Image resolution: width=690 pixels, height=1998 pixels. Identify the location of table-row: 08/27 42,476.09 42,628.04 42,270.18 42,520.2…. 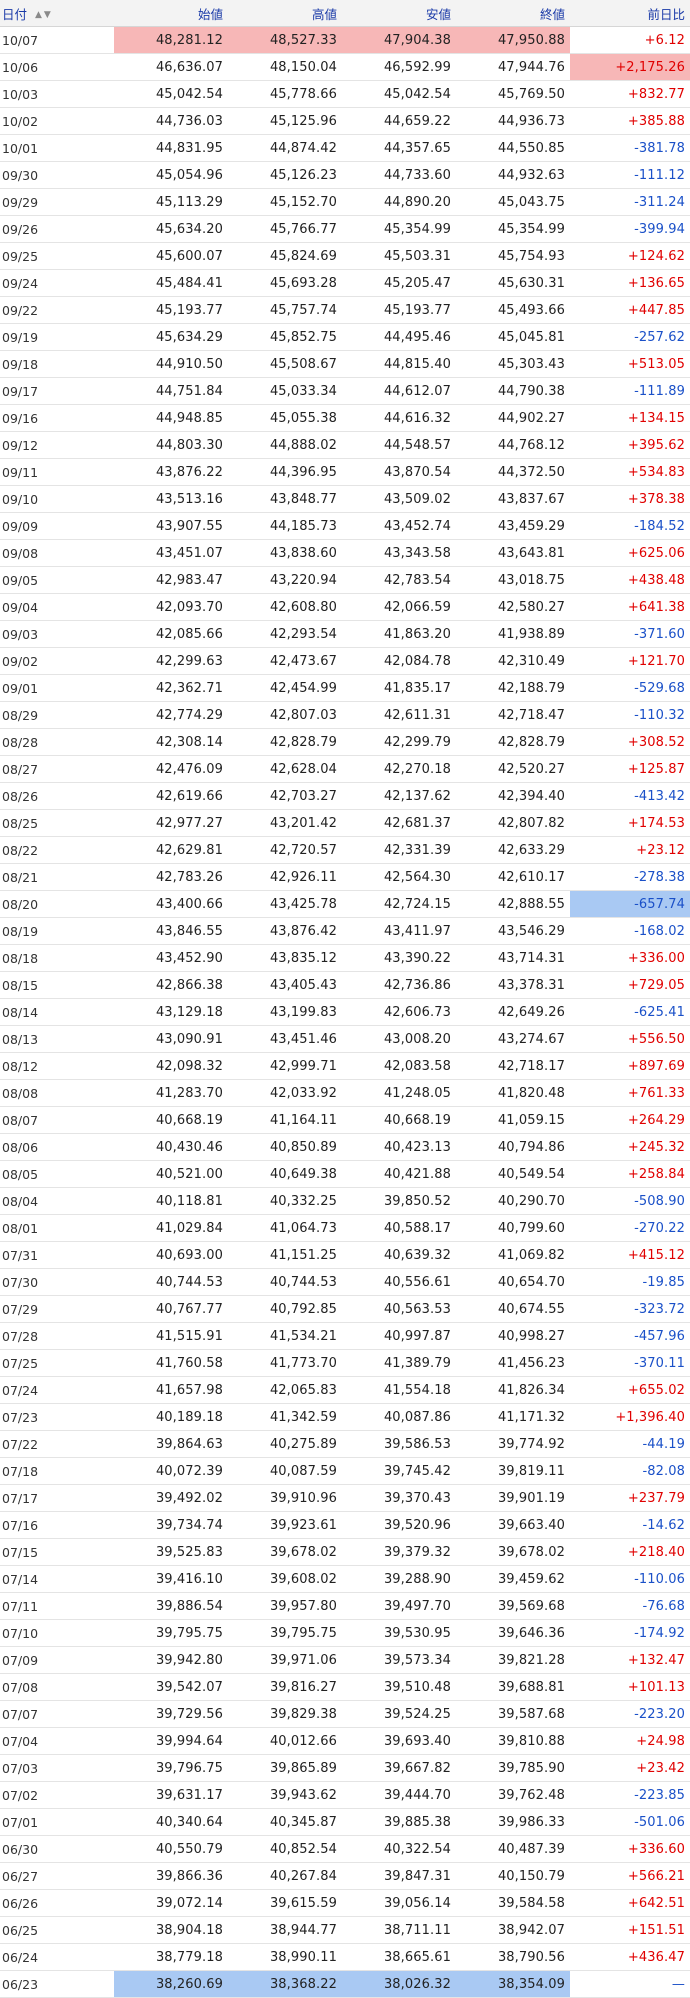
(345, 769).